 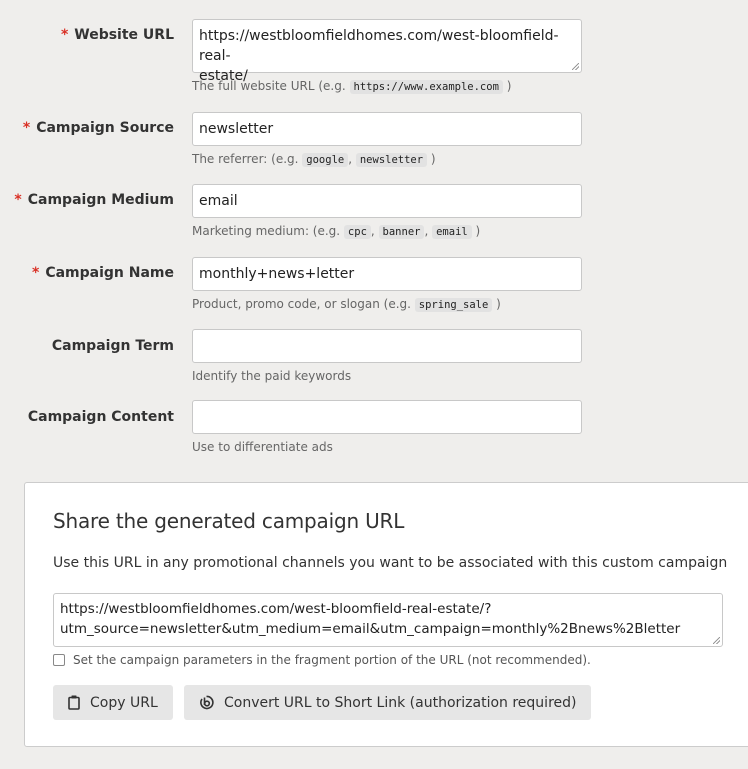 I want to click on campaign-term-label: Campaign Term, so click(x=112, y=346).